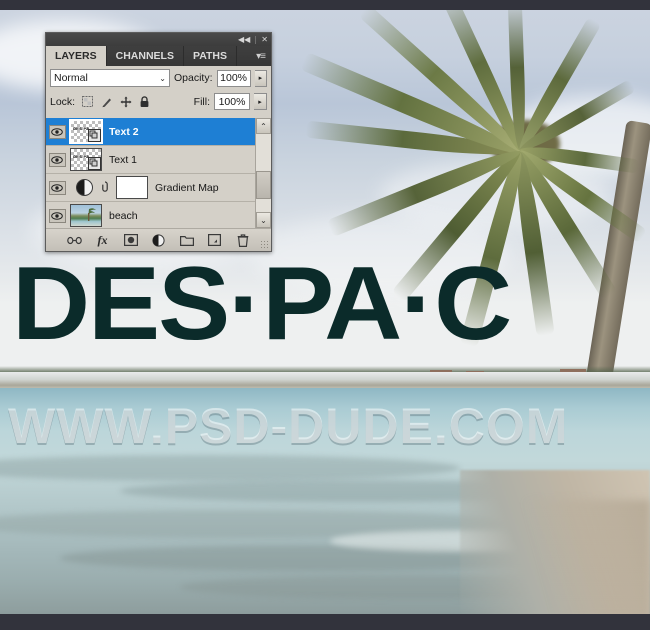 The width and height of the screenshot is (650, 630). What do you see at coordinates (256, 39) in the screenshot?
I see `titlebar-divider` at bounding box center [256, 39].